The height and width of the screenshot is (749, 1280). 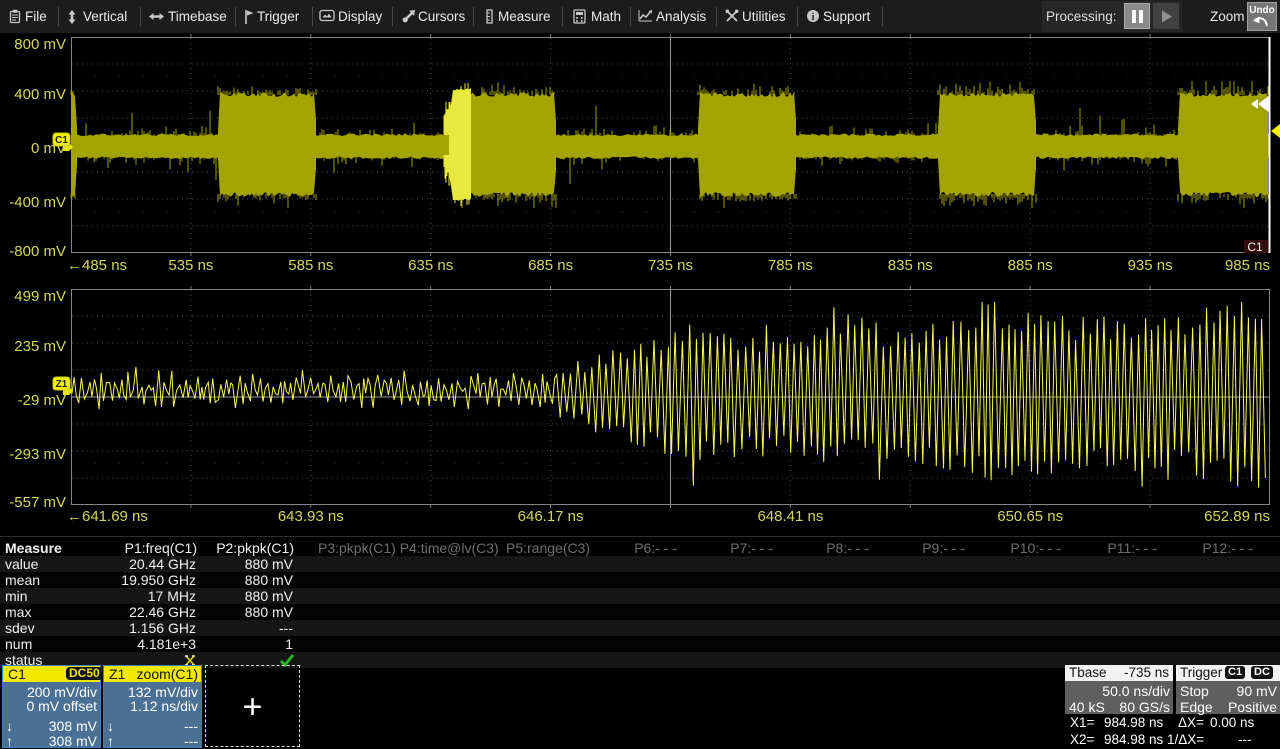 I want to click on svg-text: ←641.69 ns, so click(x=107, y=516).